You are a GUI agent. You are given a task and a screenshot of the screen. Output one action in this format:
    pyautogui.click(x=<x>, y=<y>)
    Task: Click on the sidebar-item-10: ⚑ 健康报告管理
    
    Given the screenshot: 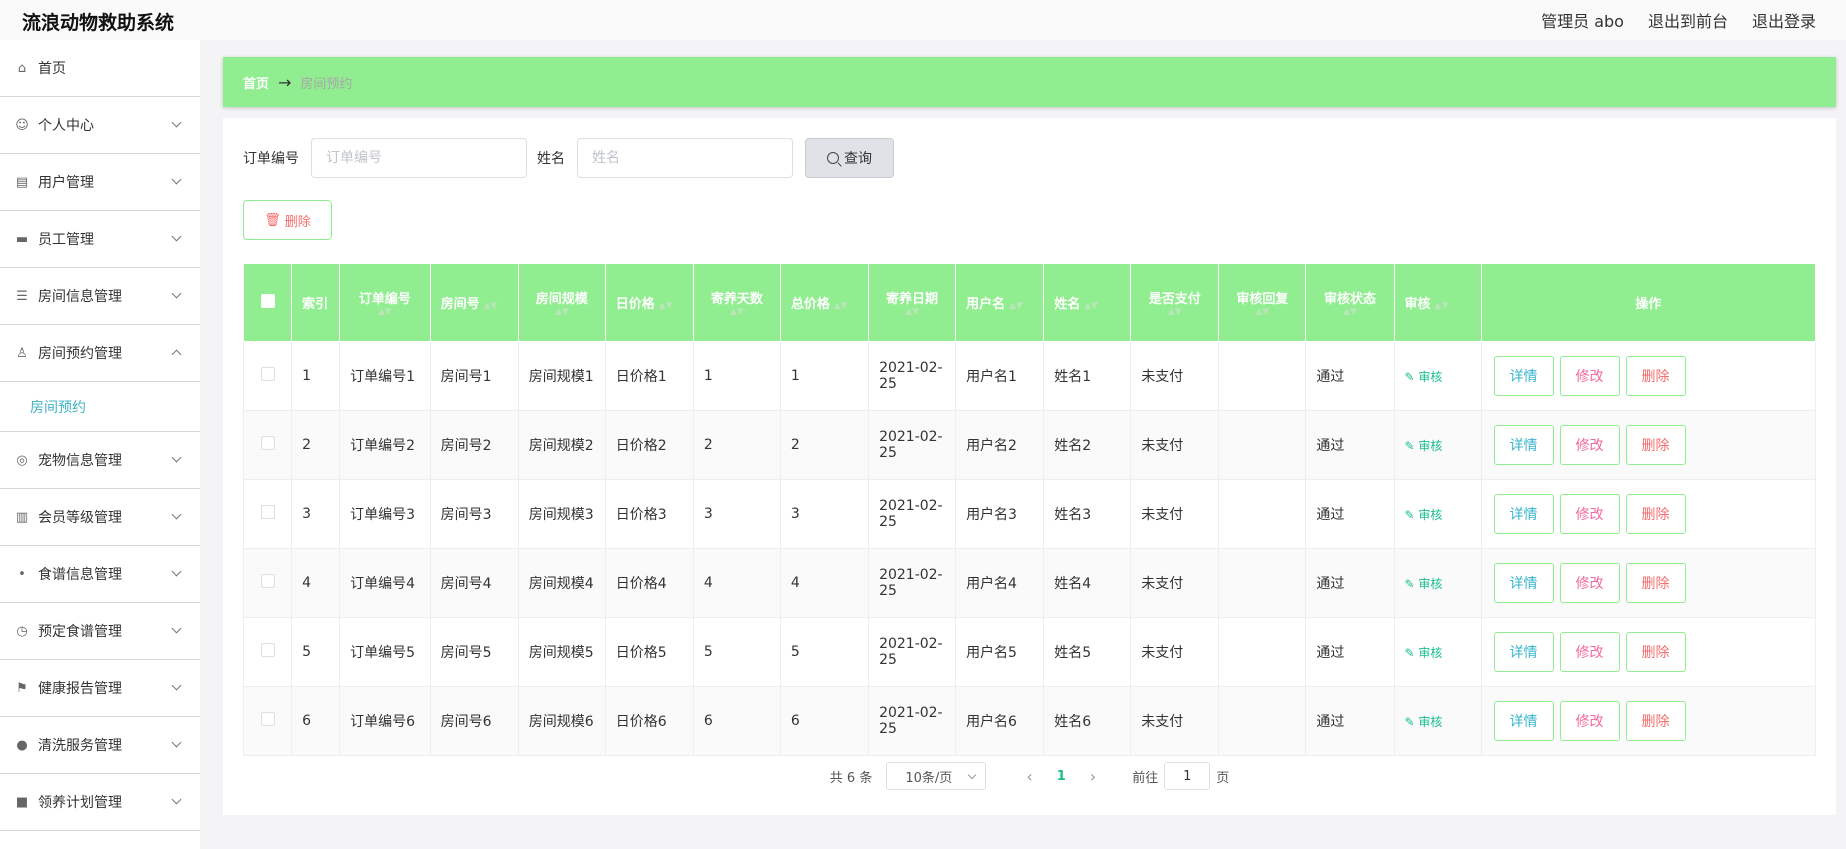 What is the action you would take?
    pyautogui.click(x=100, y=688)
    